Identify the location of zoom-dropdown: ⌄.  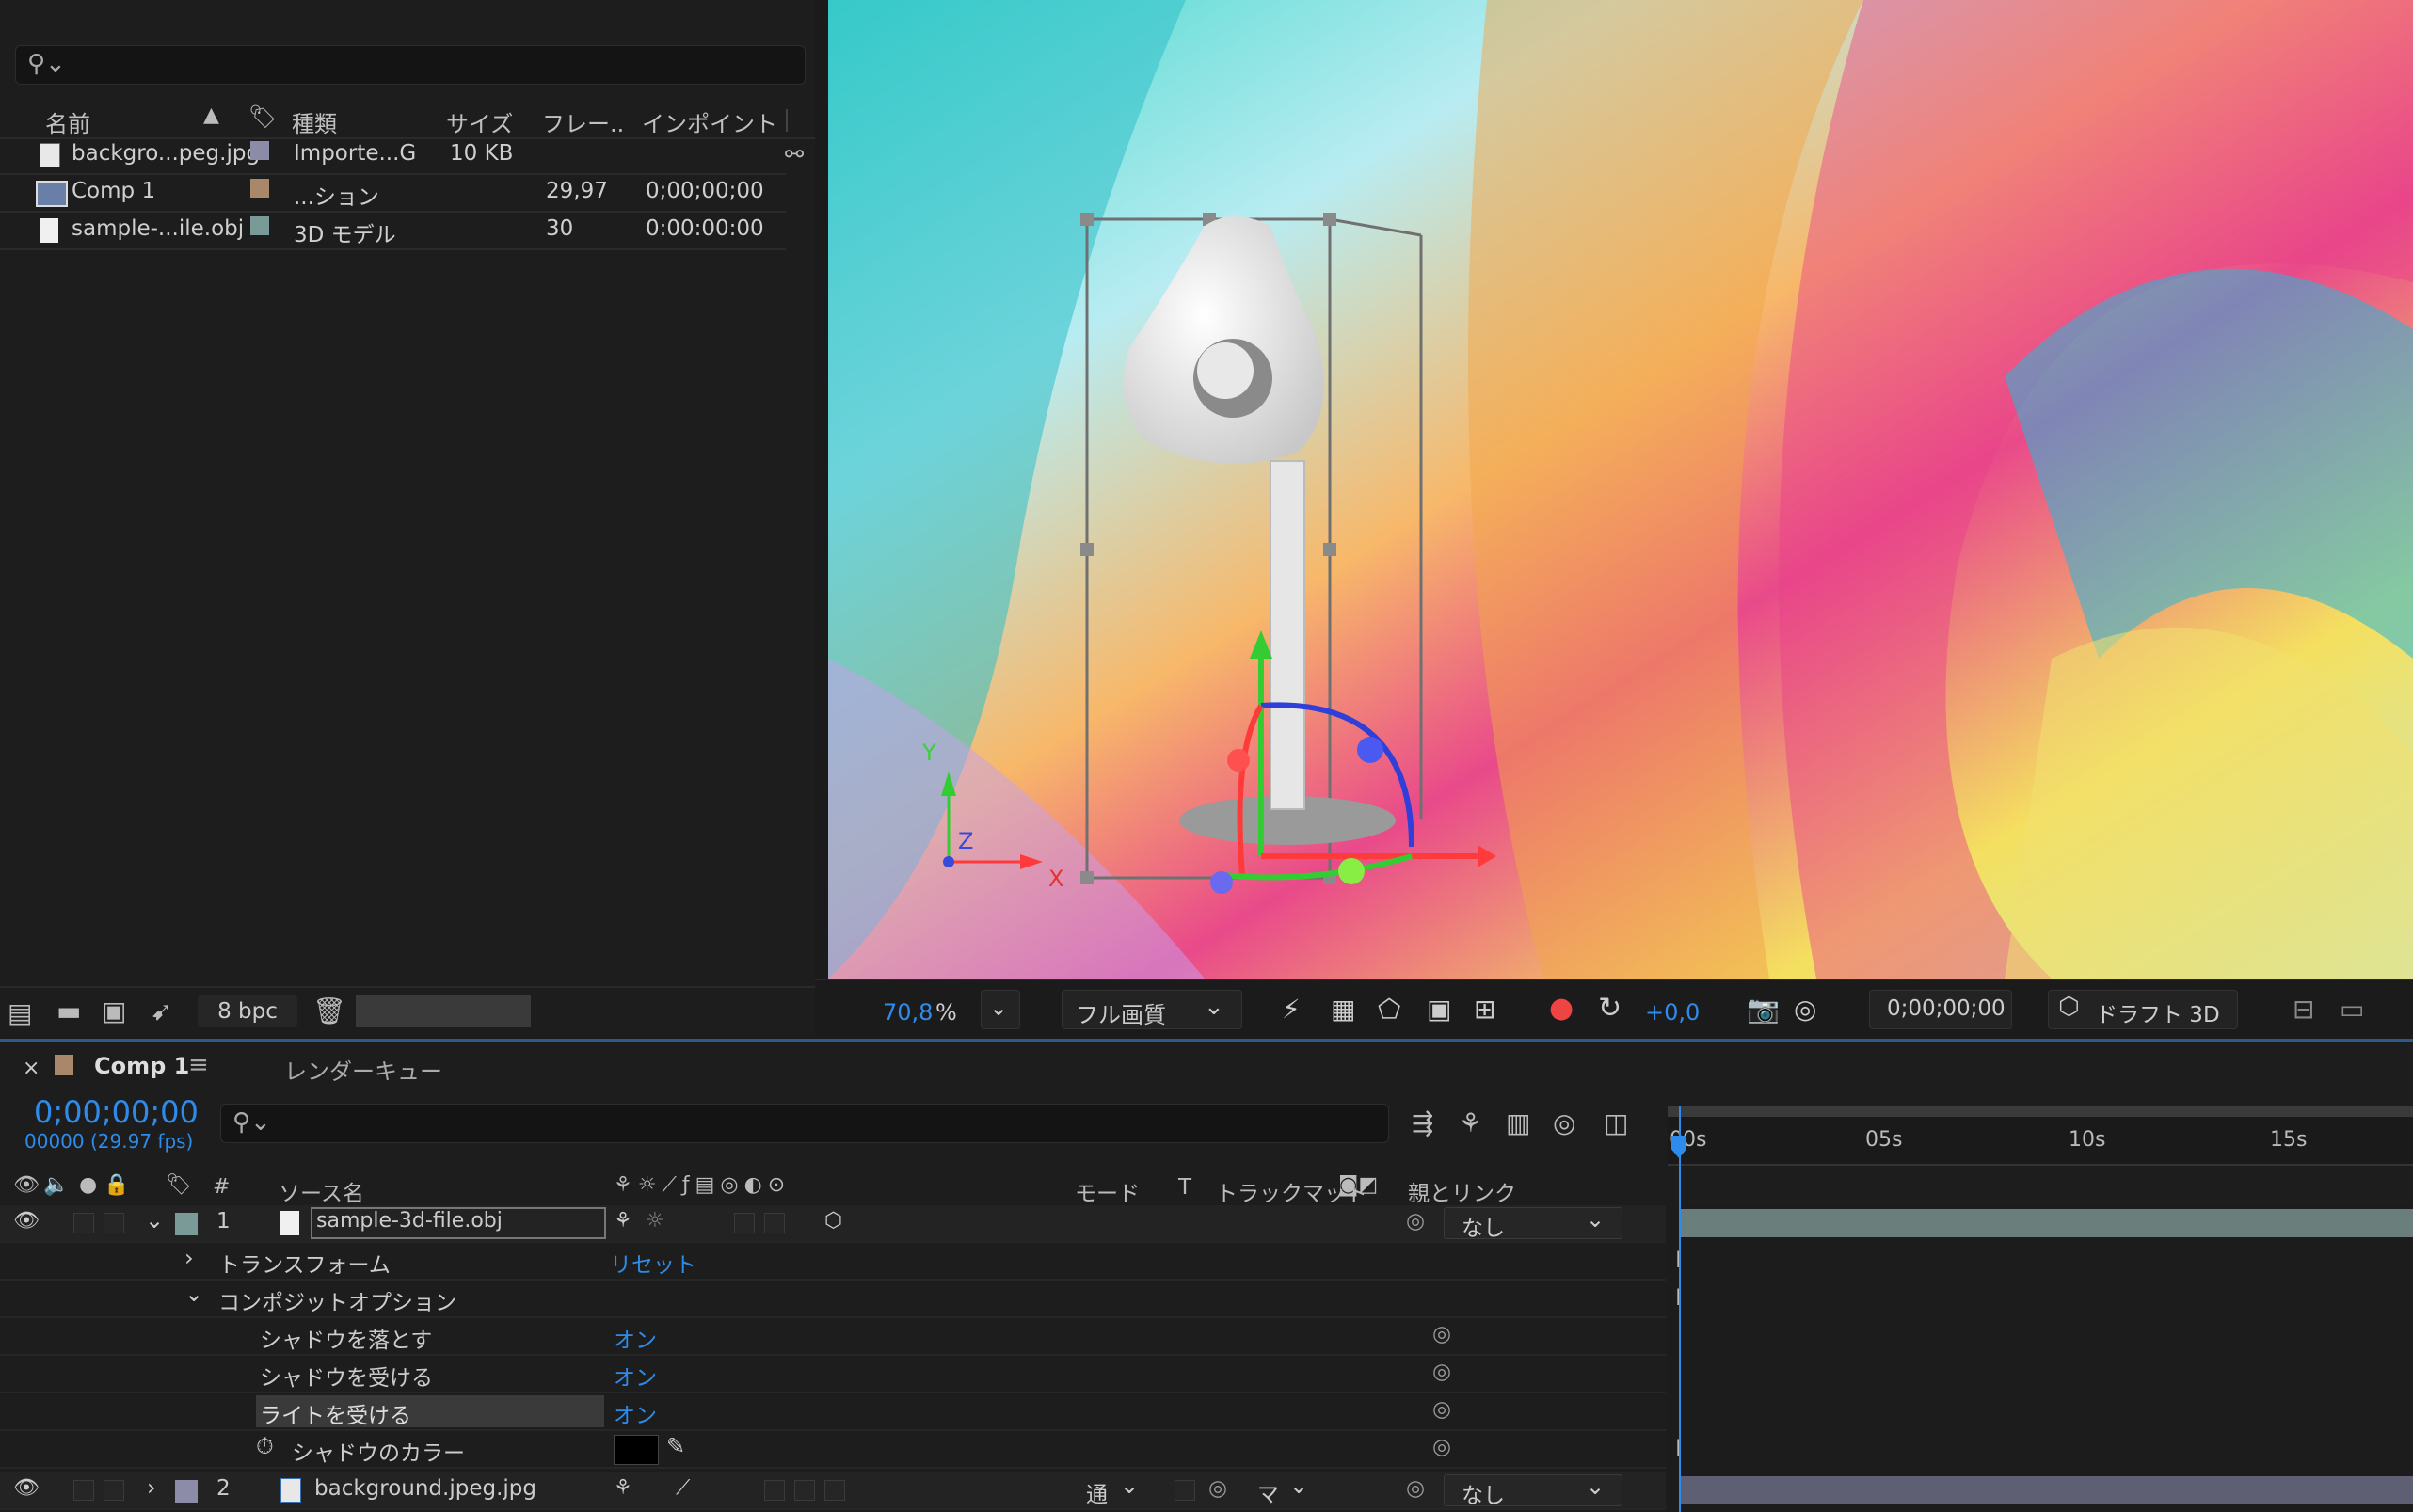
(1000, 1010).